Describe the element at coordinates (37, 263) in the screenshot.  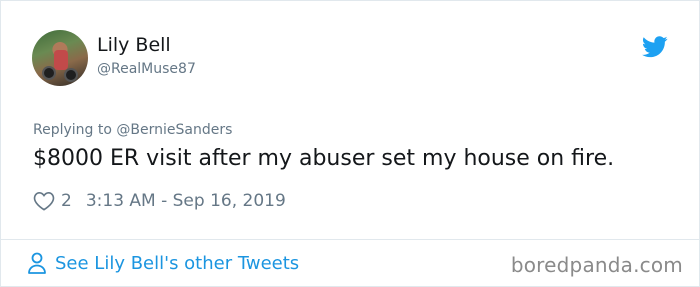
I see `person-icon` at that location.